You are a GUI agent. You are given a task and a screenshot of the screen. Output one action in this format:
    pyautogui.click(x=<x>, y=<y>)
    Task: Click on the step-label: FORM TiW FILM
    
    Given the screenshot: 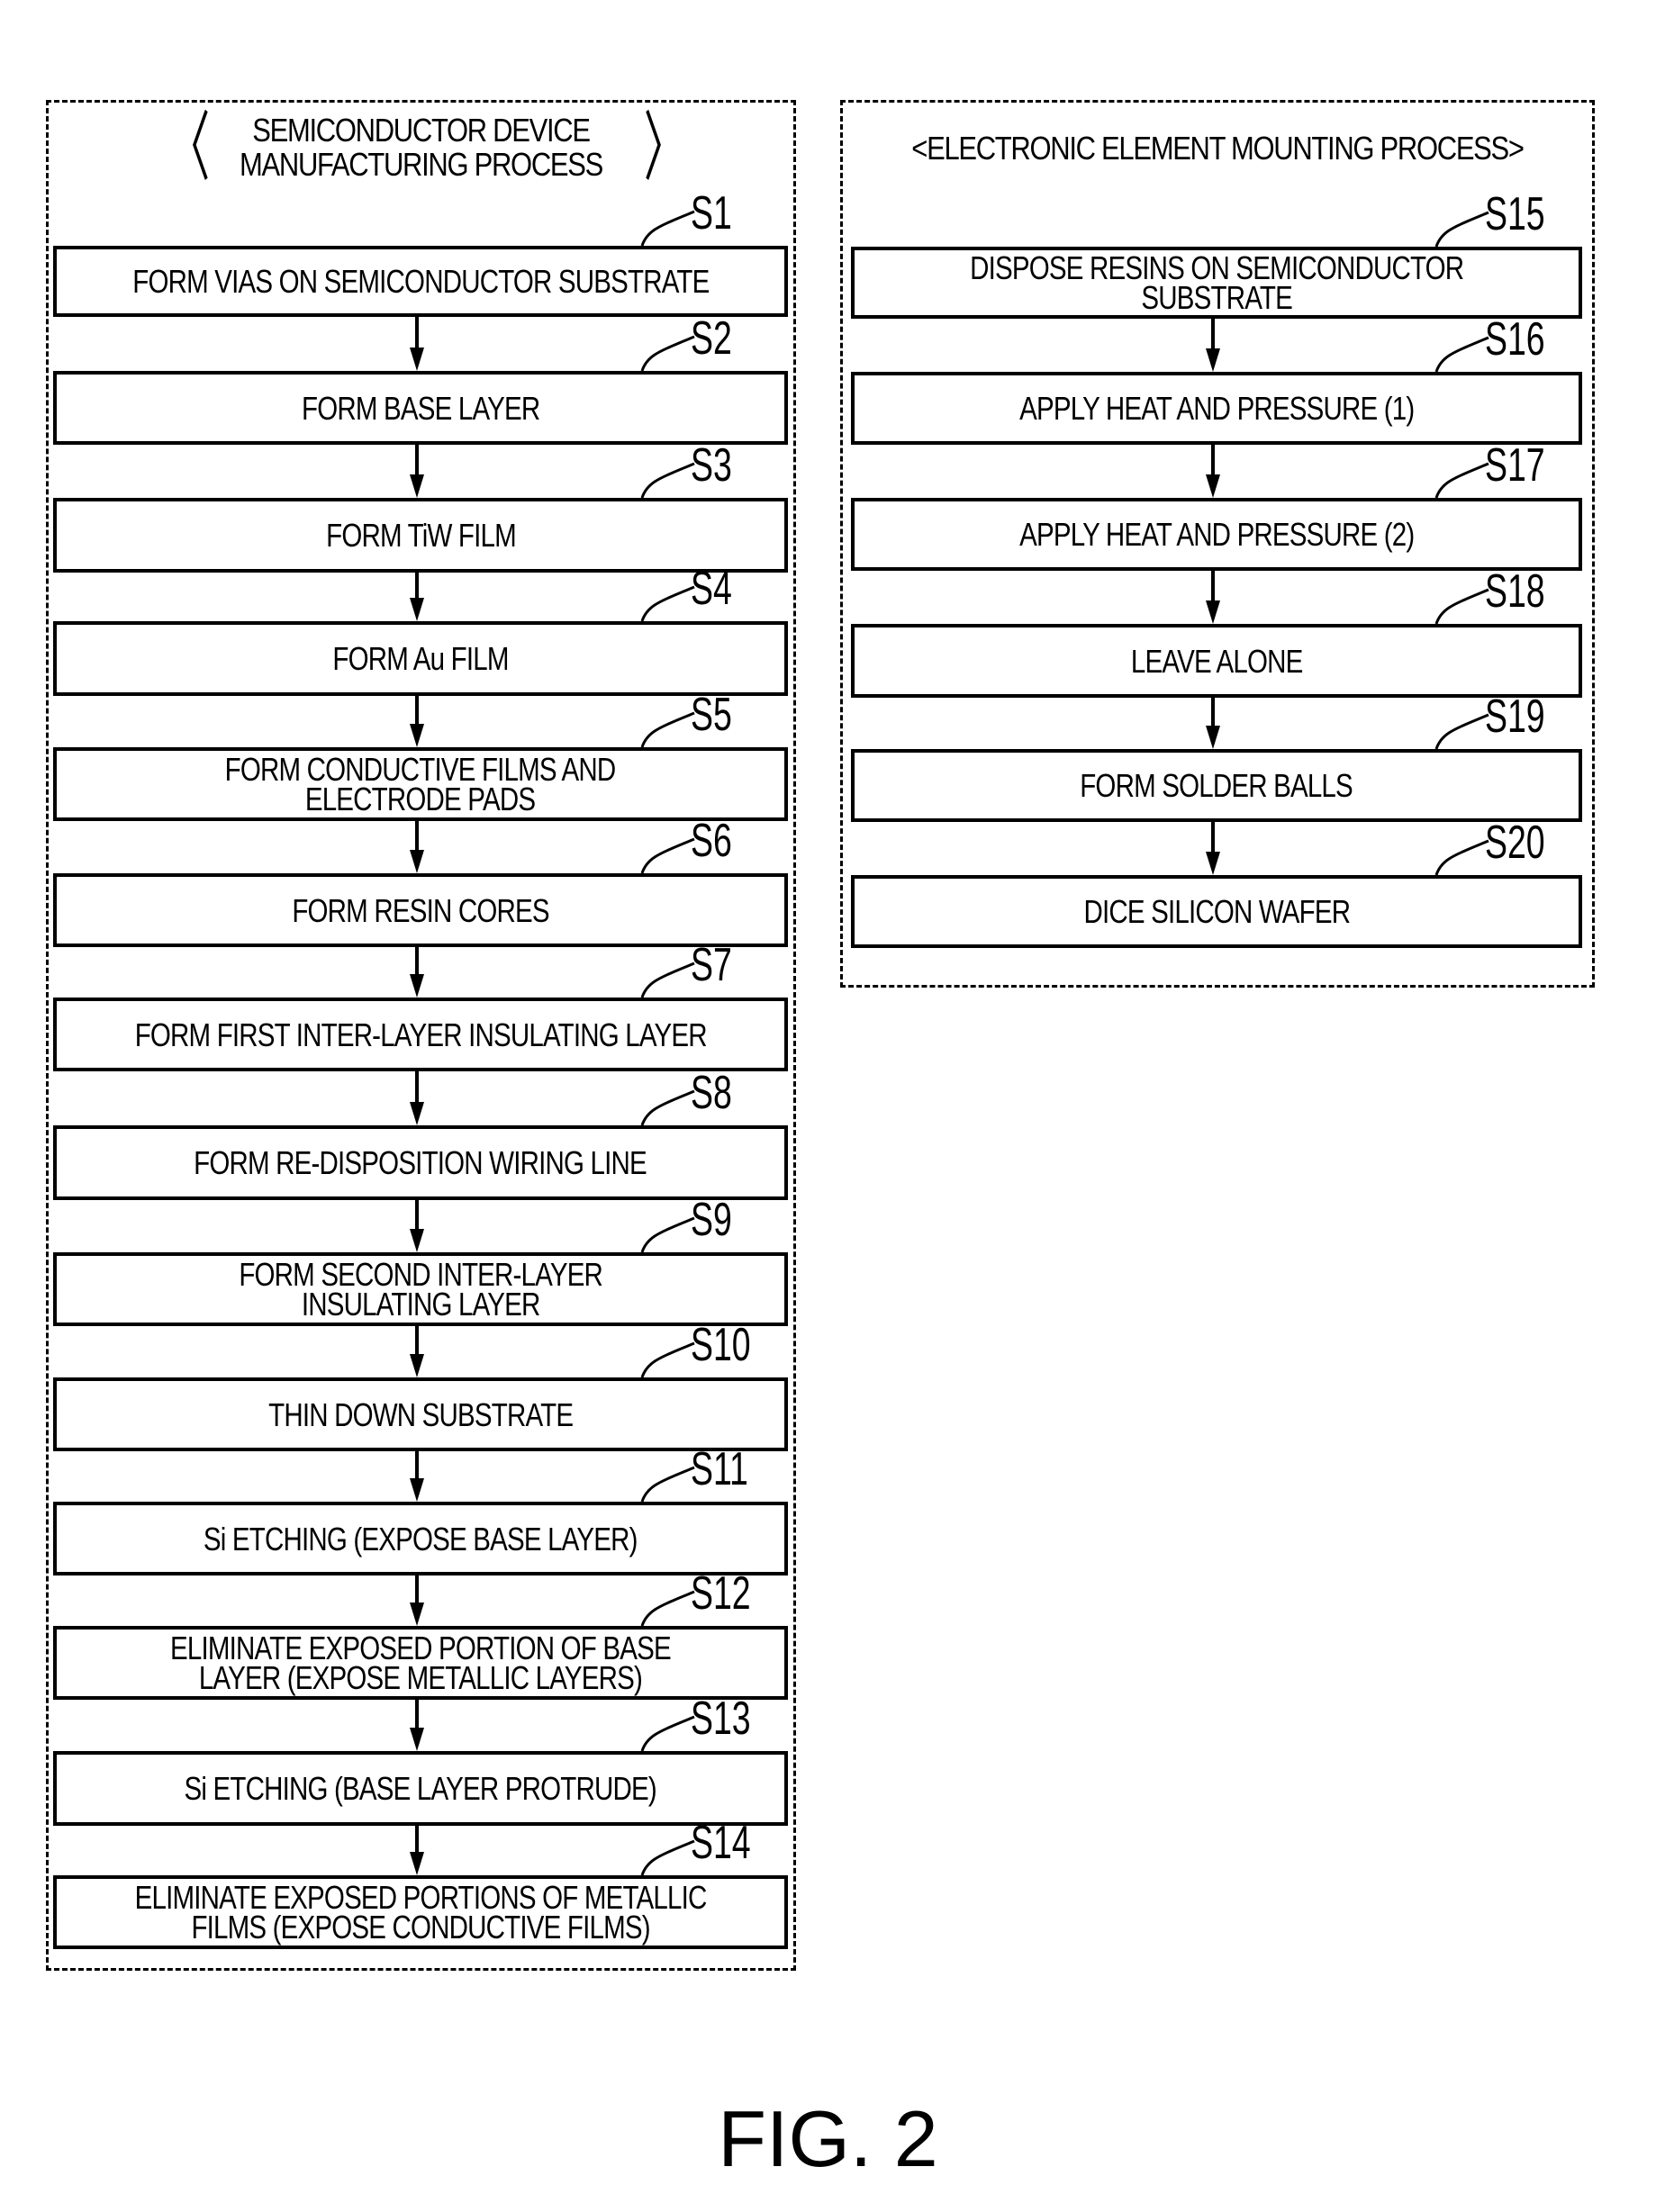 What is the action you would take?
    pyautogui.click(x=421, y=535)
    